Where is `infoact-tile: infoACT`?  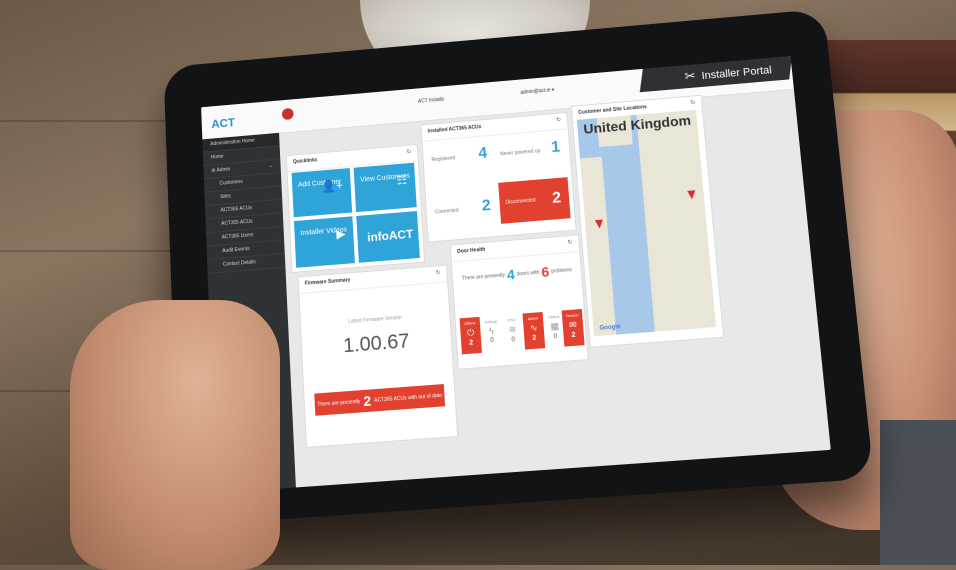 infoact-tile: infoACT is located at coordinates (388, 237).